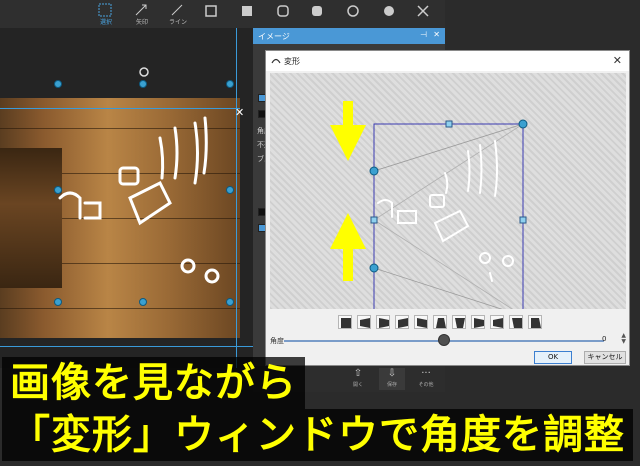 Image resolution: width=640 pixels, height=466 pixels. Describe the element at coordinates (177, 10) in the screenshot. I see `line-icon` at that location.